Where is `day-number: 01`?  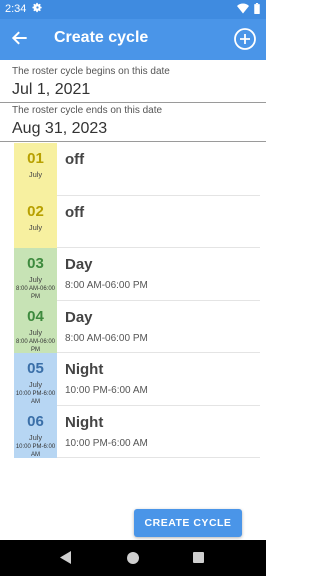
day-number: 01 is located at coordinates (35, 158).